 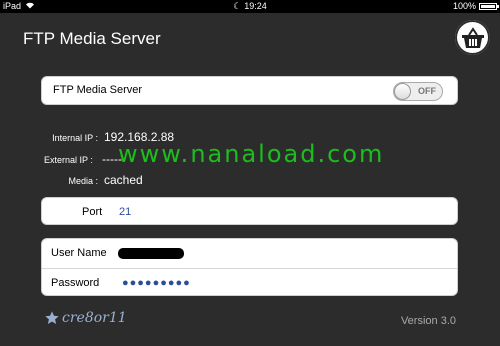 I want to click on moon-icon: ☾, so click(x=237, y=6).